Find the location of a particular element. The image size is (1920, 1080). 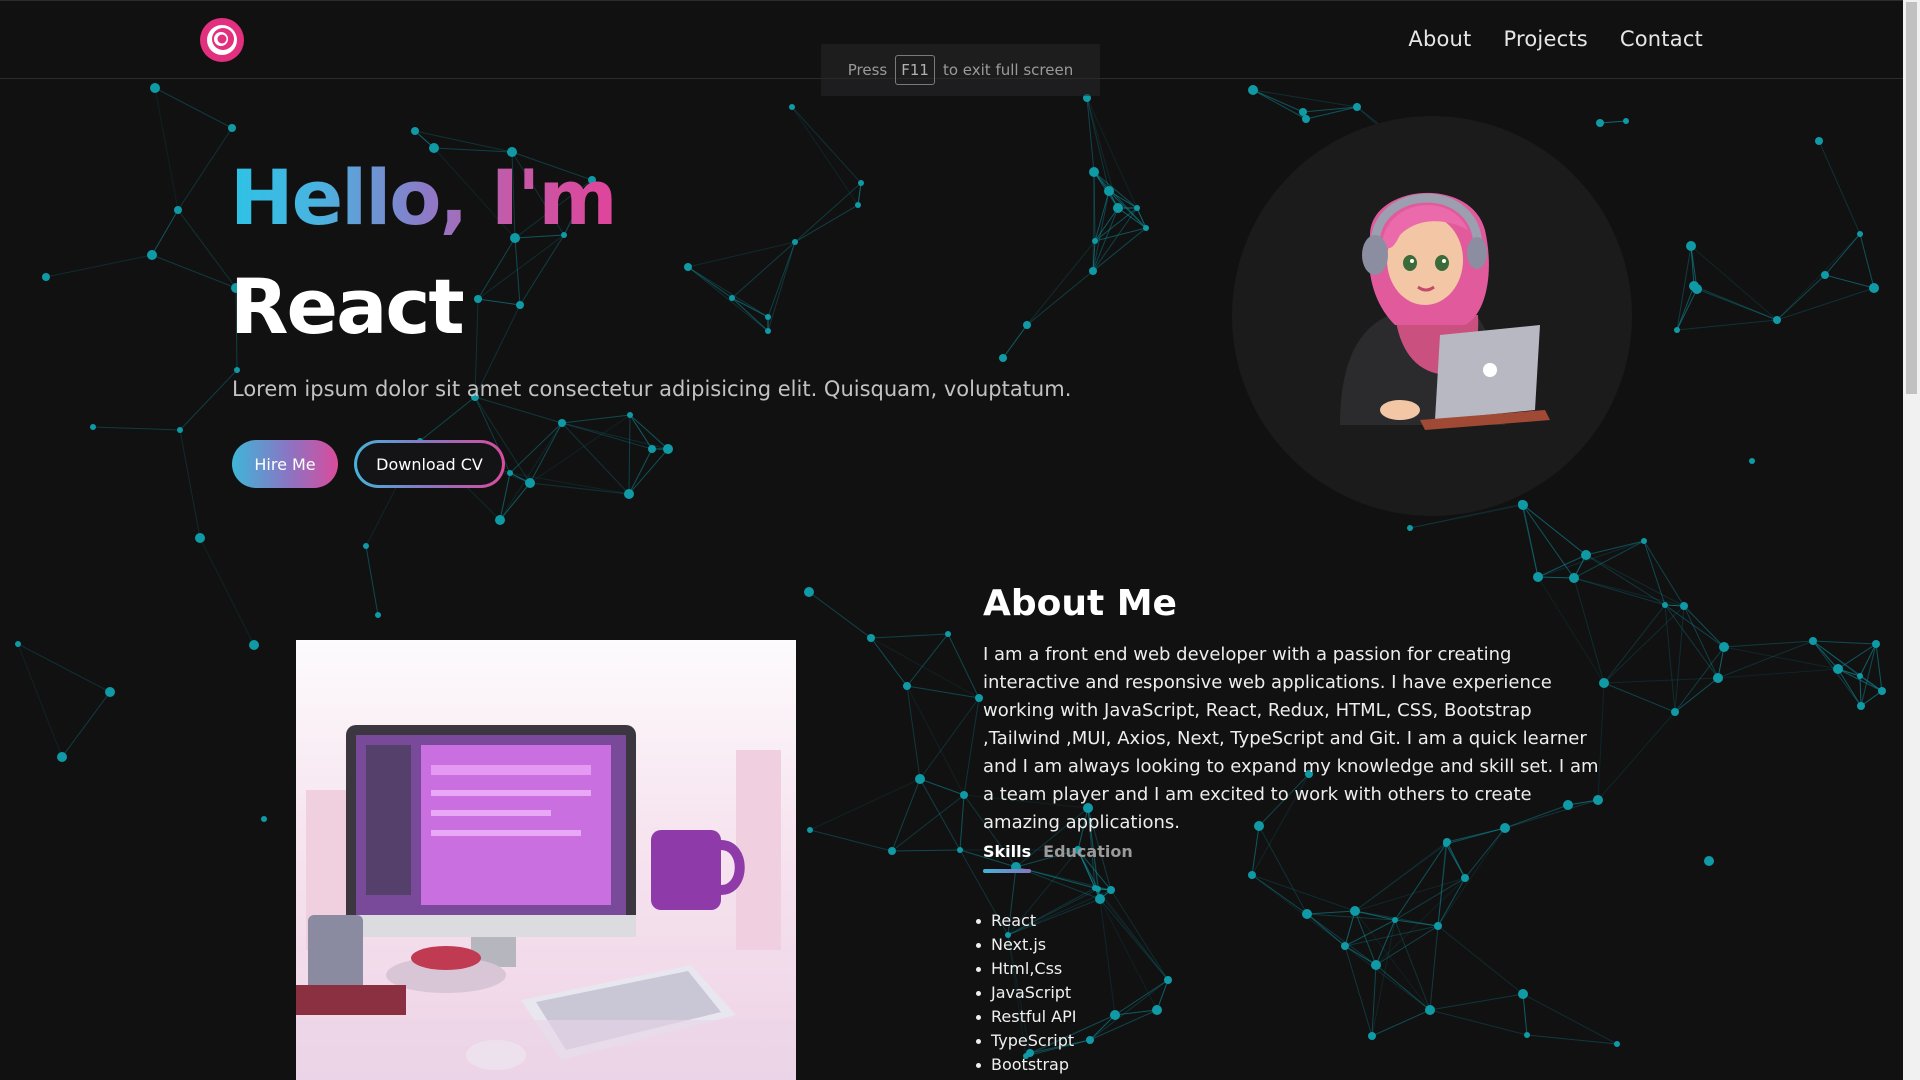

hero-greeting: Hello, I'm is located at coordinates (424, 197).